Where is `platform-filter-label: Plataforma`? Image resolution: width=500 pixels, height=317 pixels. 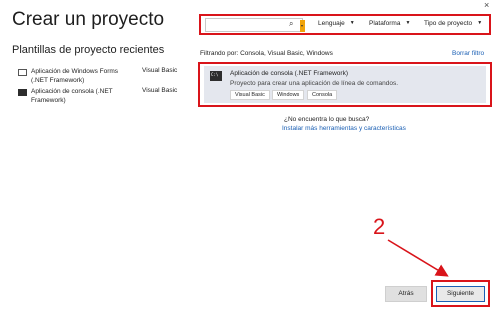 platform-filter-label: Plataforma is located at coordinates (385, 23).